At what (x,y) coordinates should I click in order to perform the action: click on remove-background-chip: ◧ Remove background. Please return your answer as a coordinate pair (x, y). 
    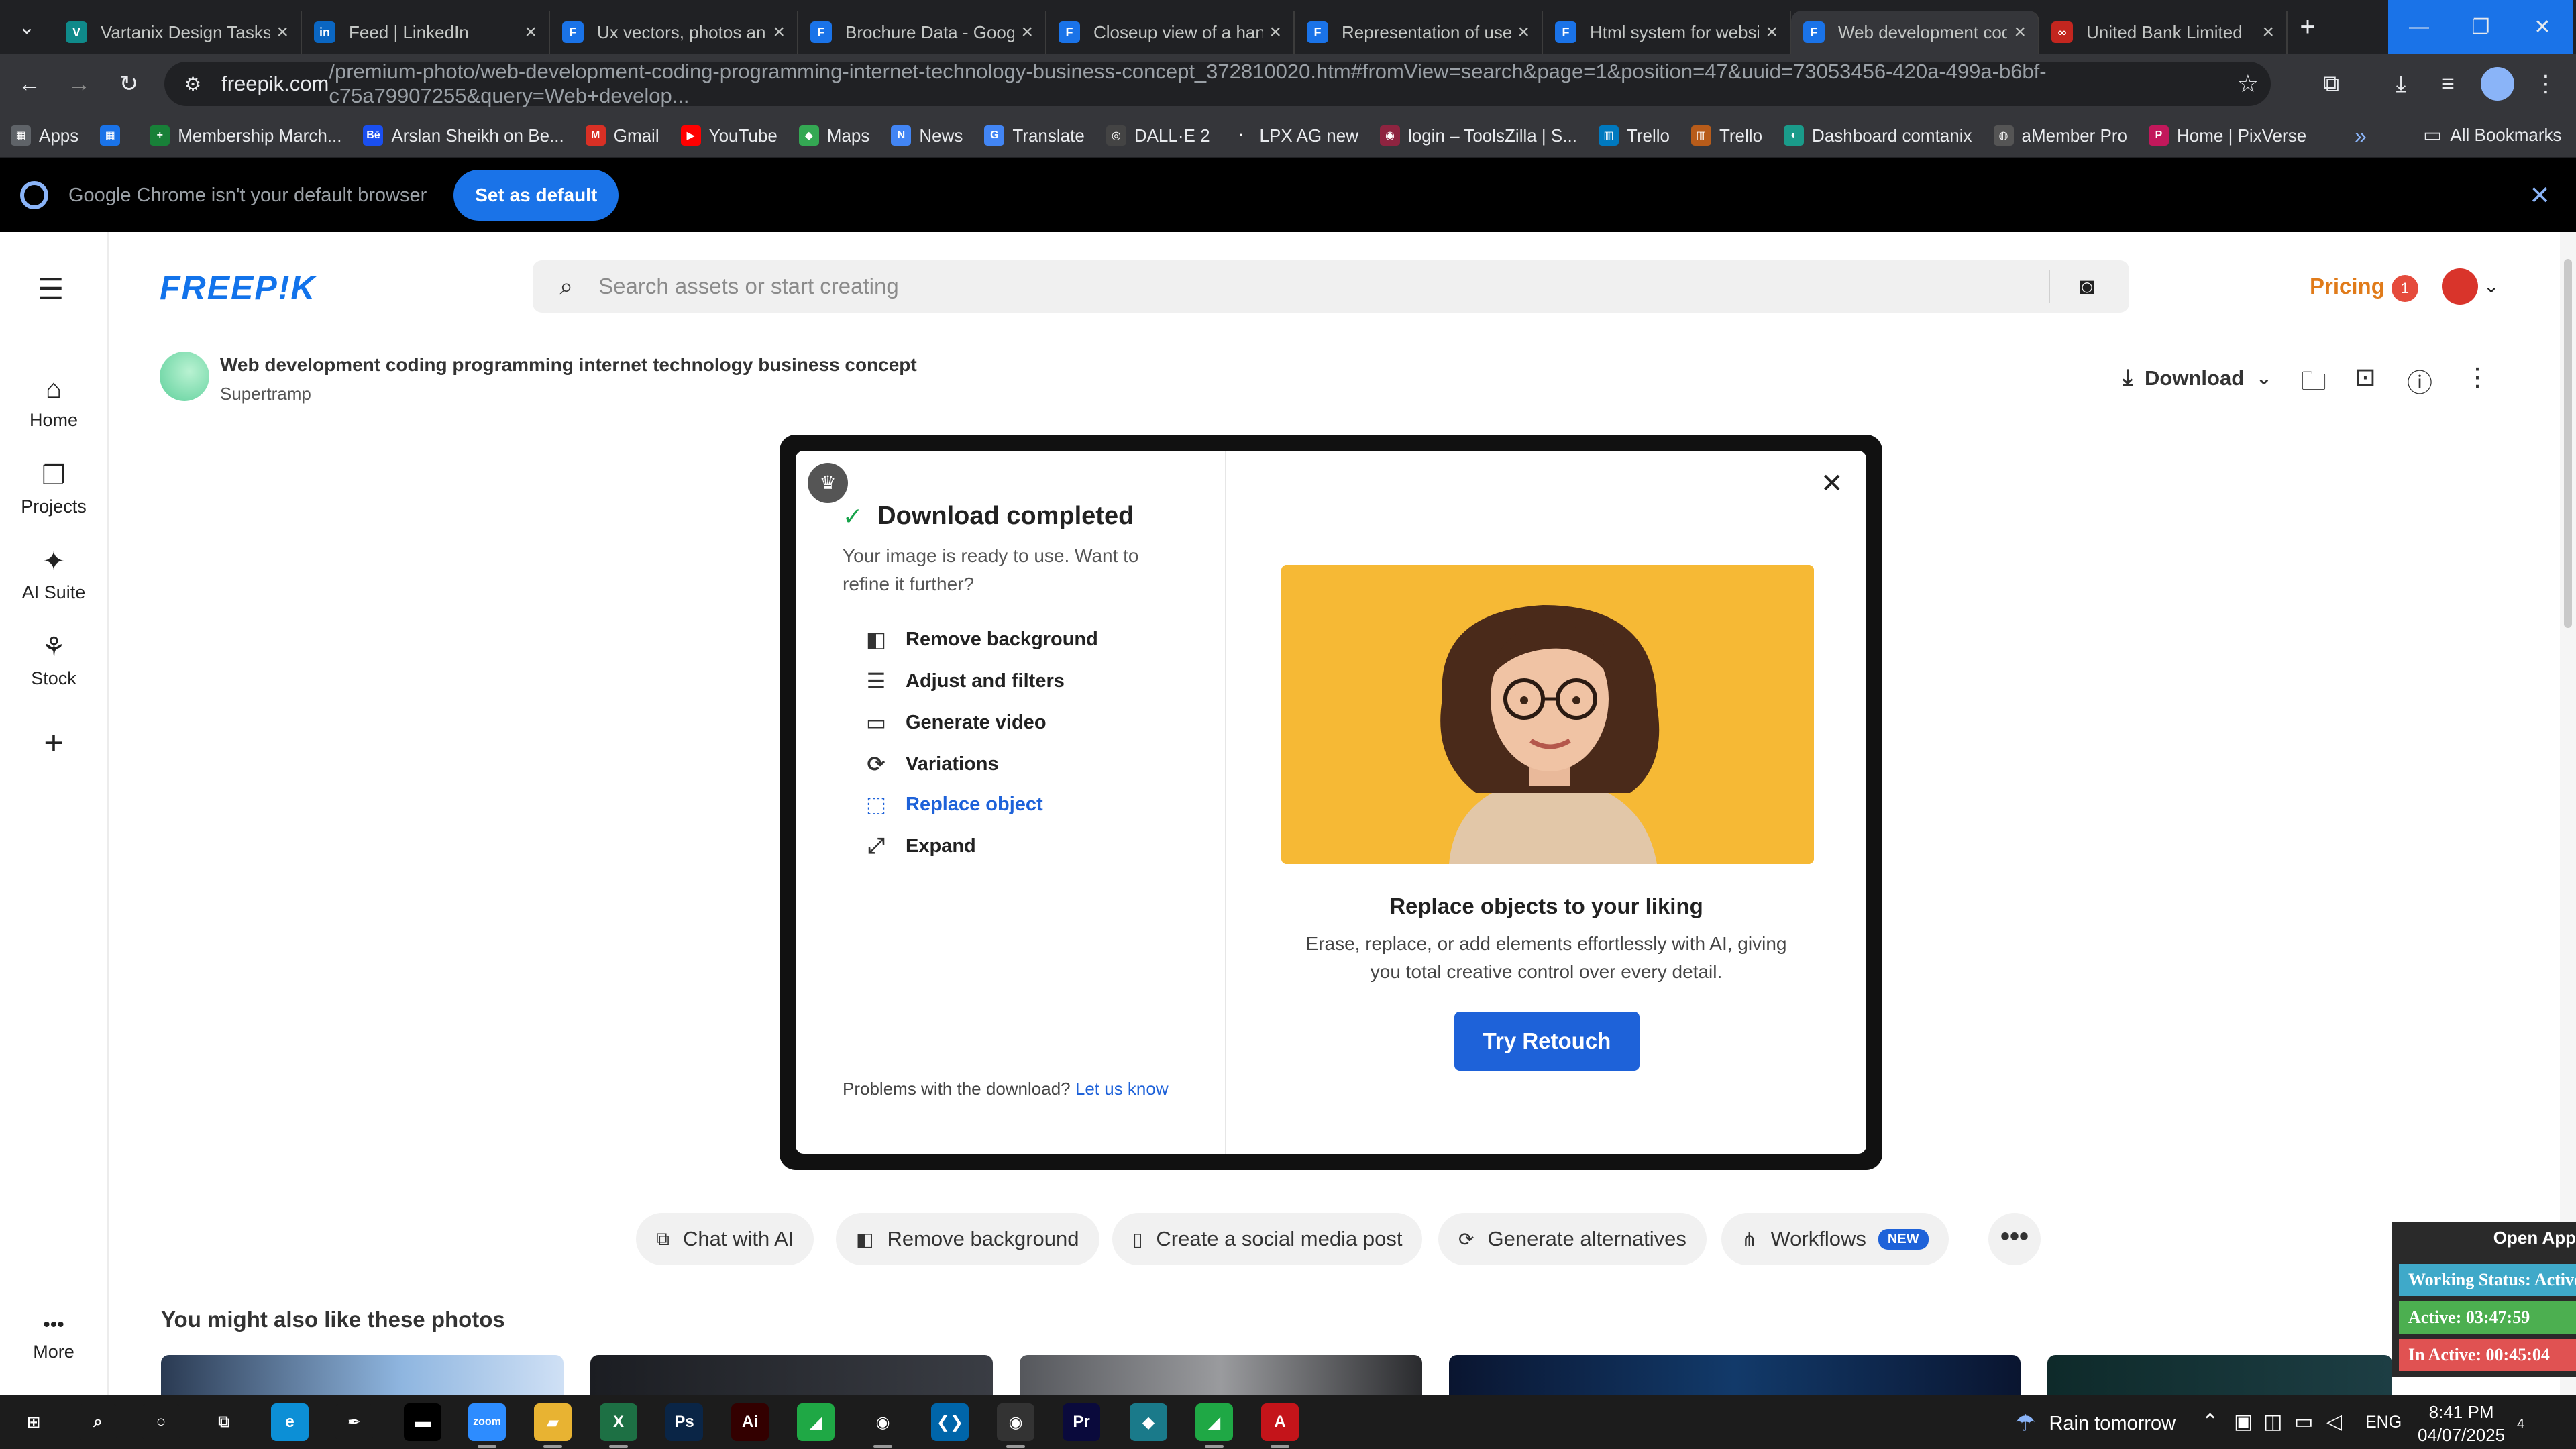
    Looking at the image, I should click on (967, 1239).